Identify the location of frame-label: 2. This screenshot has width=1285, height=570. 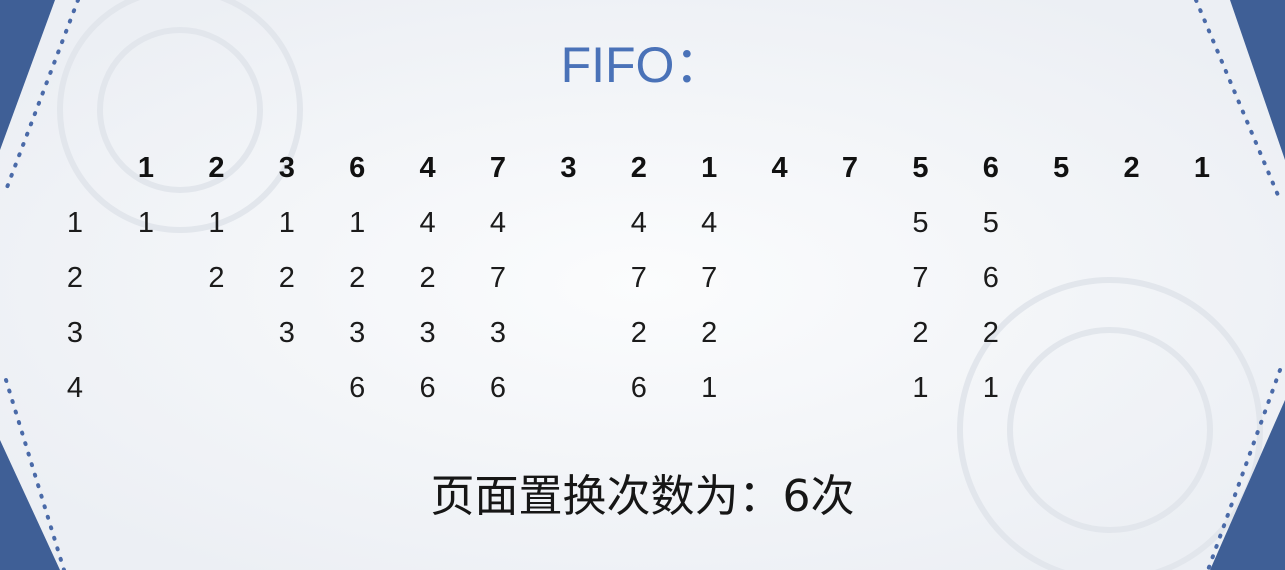
(75, 278).